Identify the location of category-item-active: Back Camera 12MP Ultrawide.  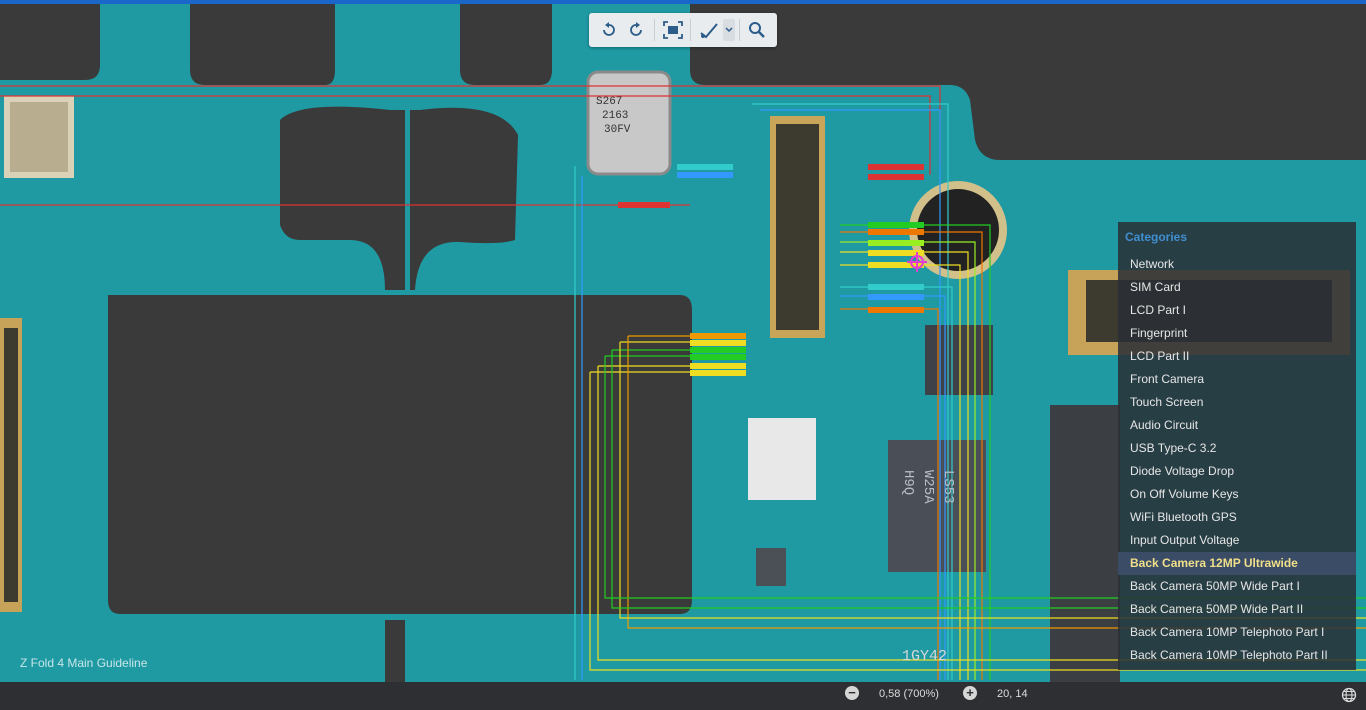
(1237, 563).